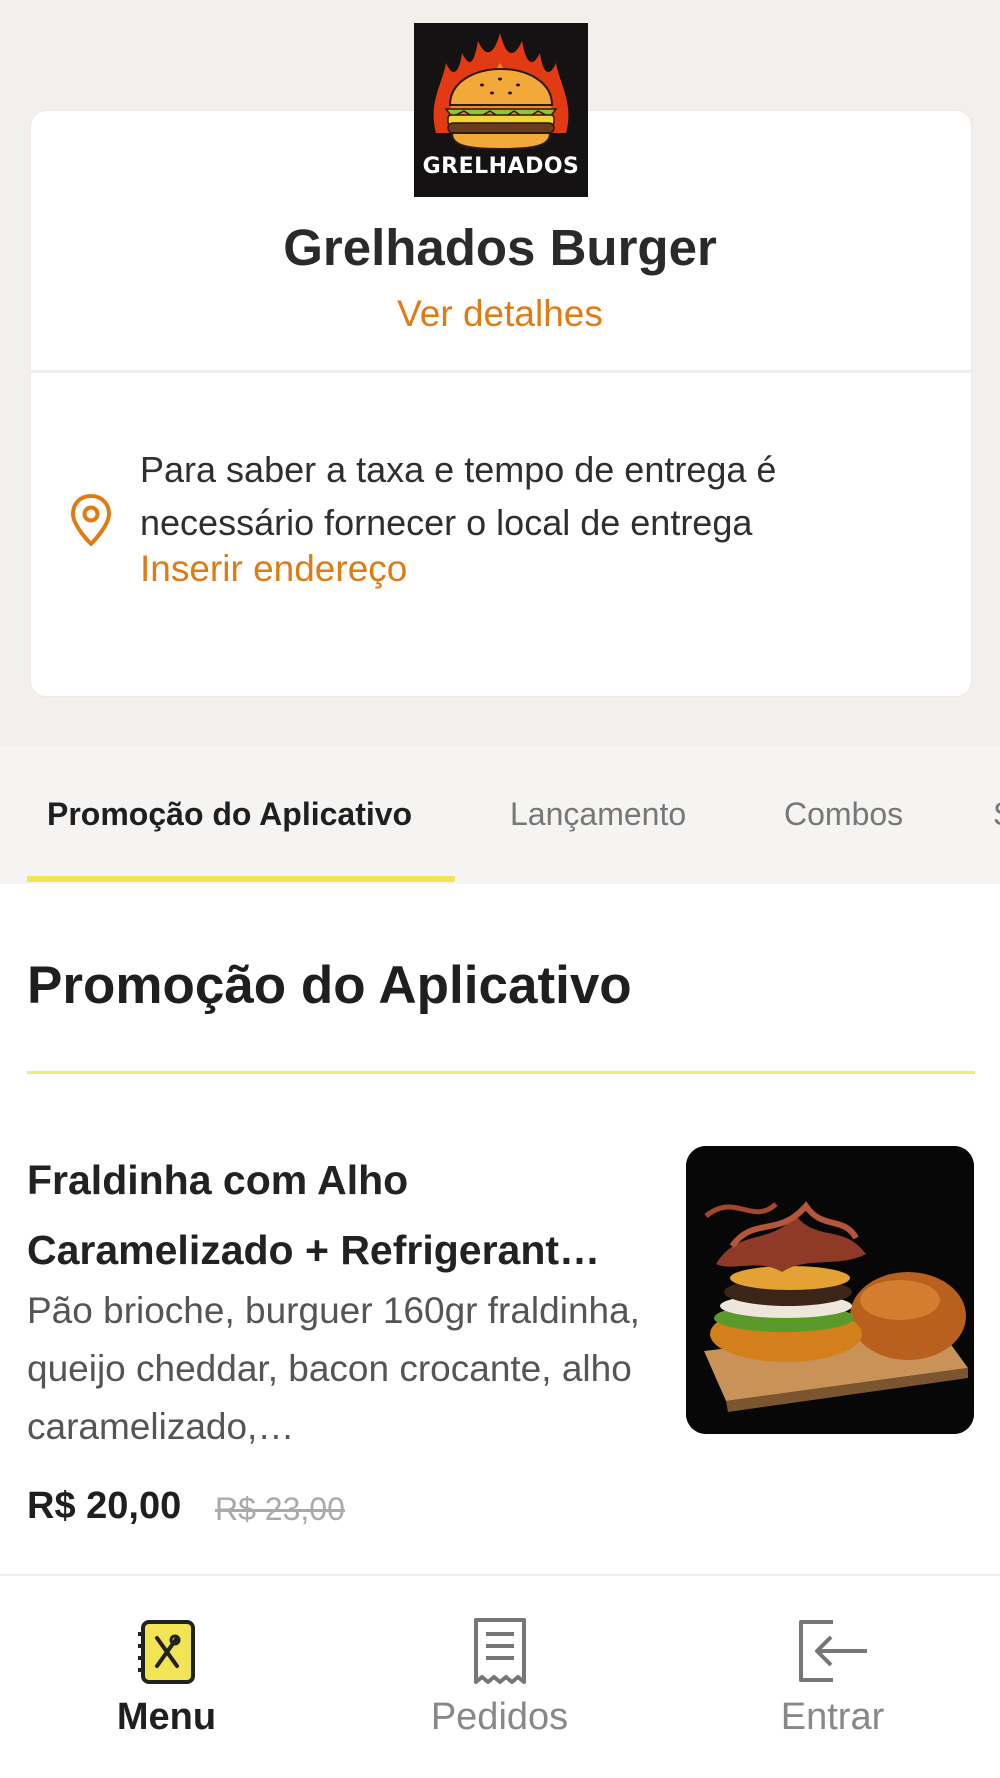 This screenshot has height=1778, width=1000. Describe the element at coordinates (843, 814) in the screenshot. I see `tab-combos: Combos` at that location.